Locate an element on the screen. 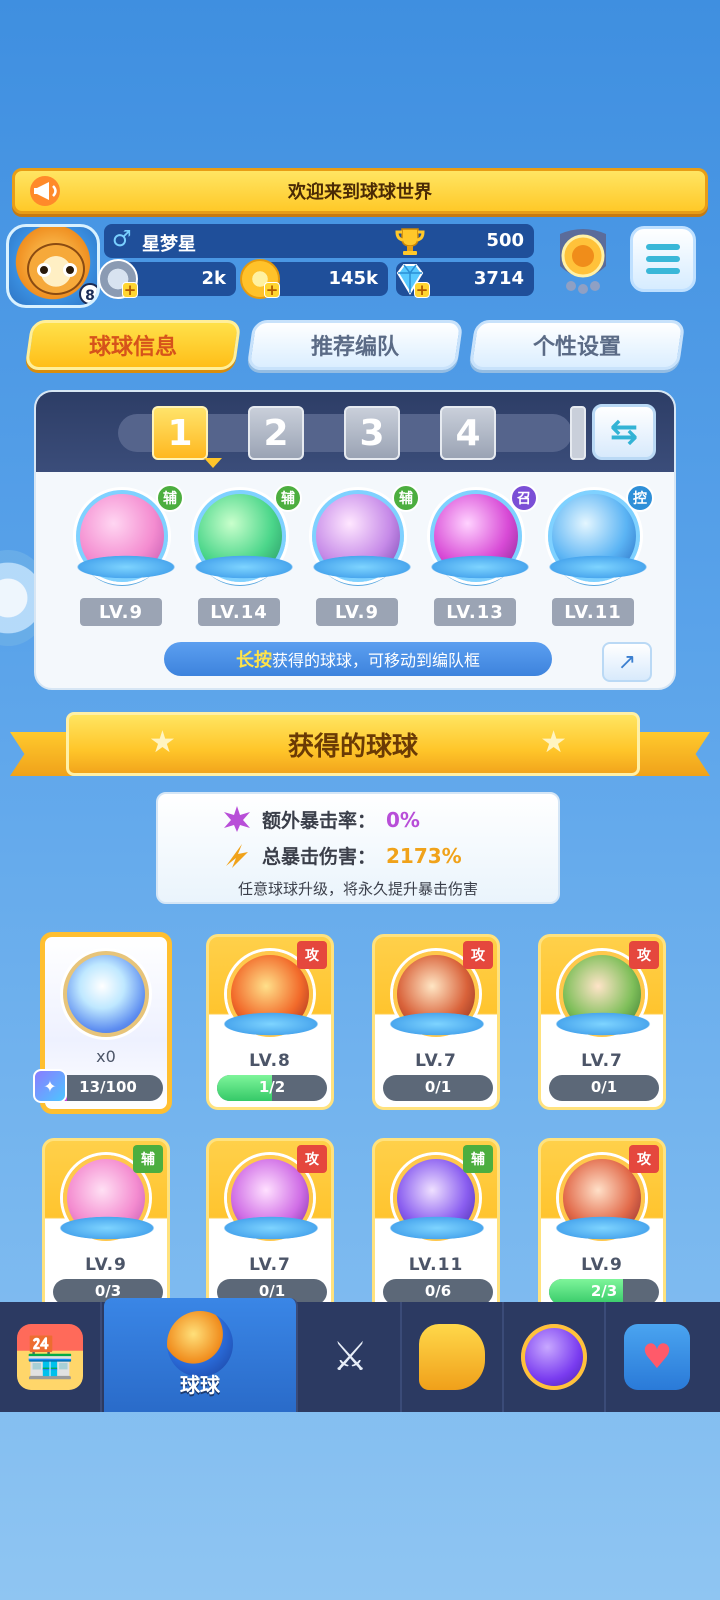 Image resolution: width=720 pixels, height=1600 pixels. nav-balls: 球球 is located at coordinates (201, 1355).